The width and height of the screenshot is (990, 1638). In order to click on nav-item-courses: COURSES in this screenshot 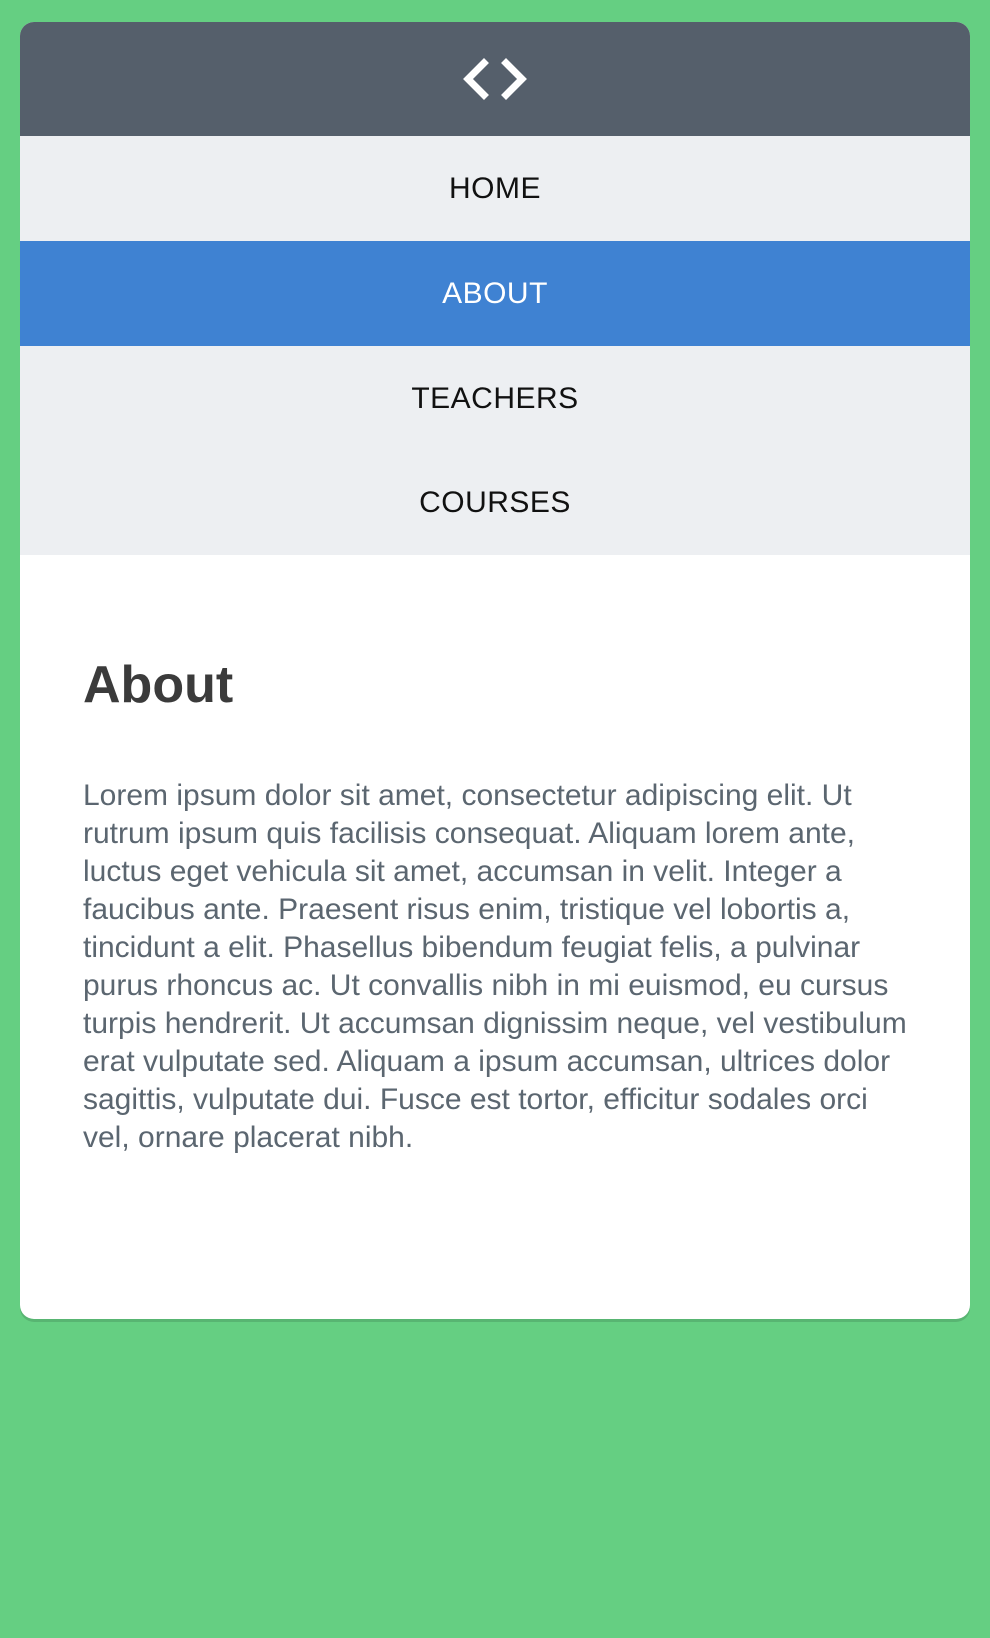, I will do `click(495, 503)`.